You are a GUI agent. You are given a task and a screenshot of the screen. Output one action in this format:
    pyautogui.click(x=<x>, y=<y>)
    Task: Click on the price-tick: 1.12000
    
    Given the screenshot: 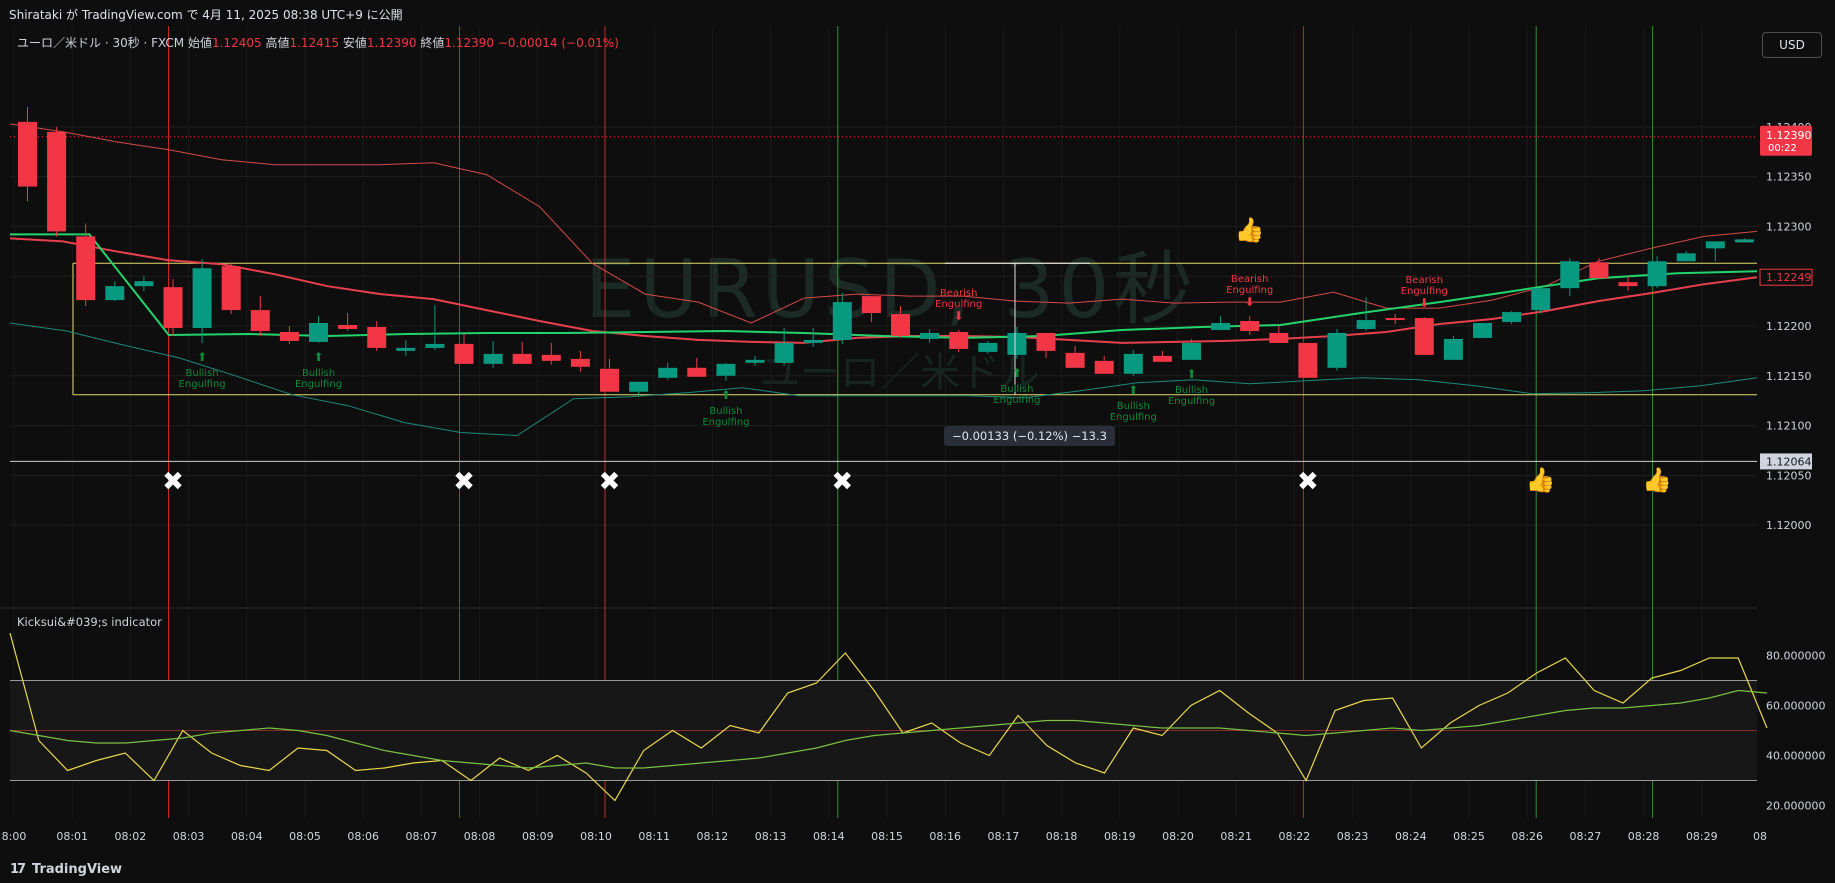 What is the action you would take?
    pyautogui.click(x=1789, y=525)
    